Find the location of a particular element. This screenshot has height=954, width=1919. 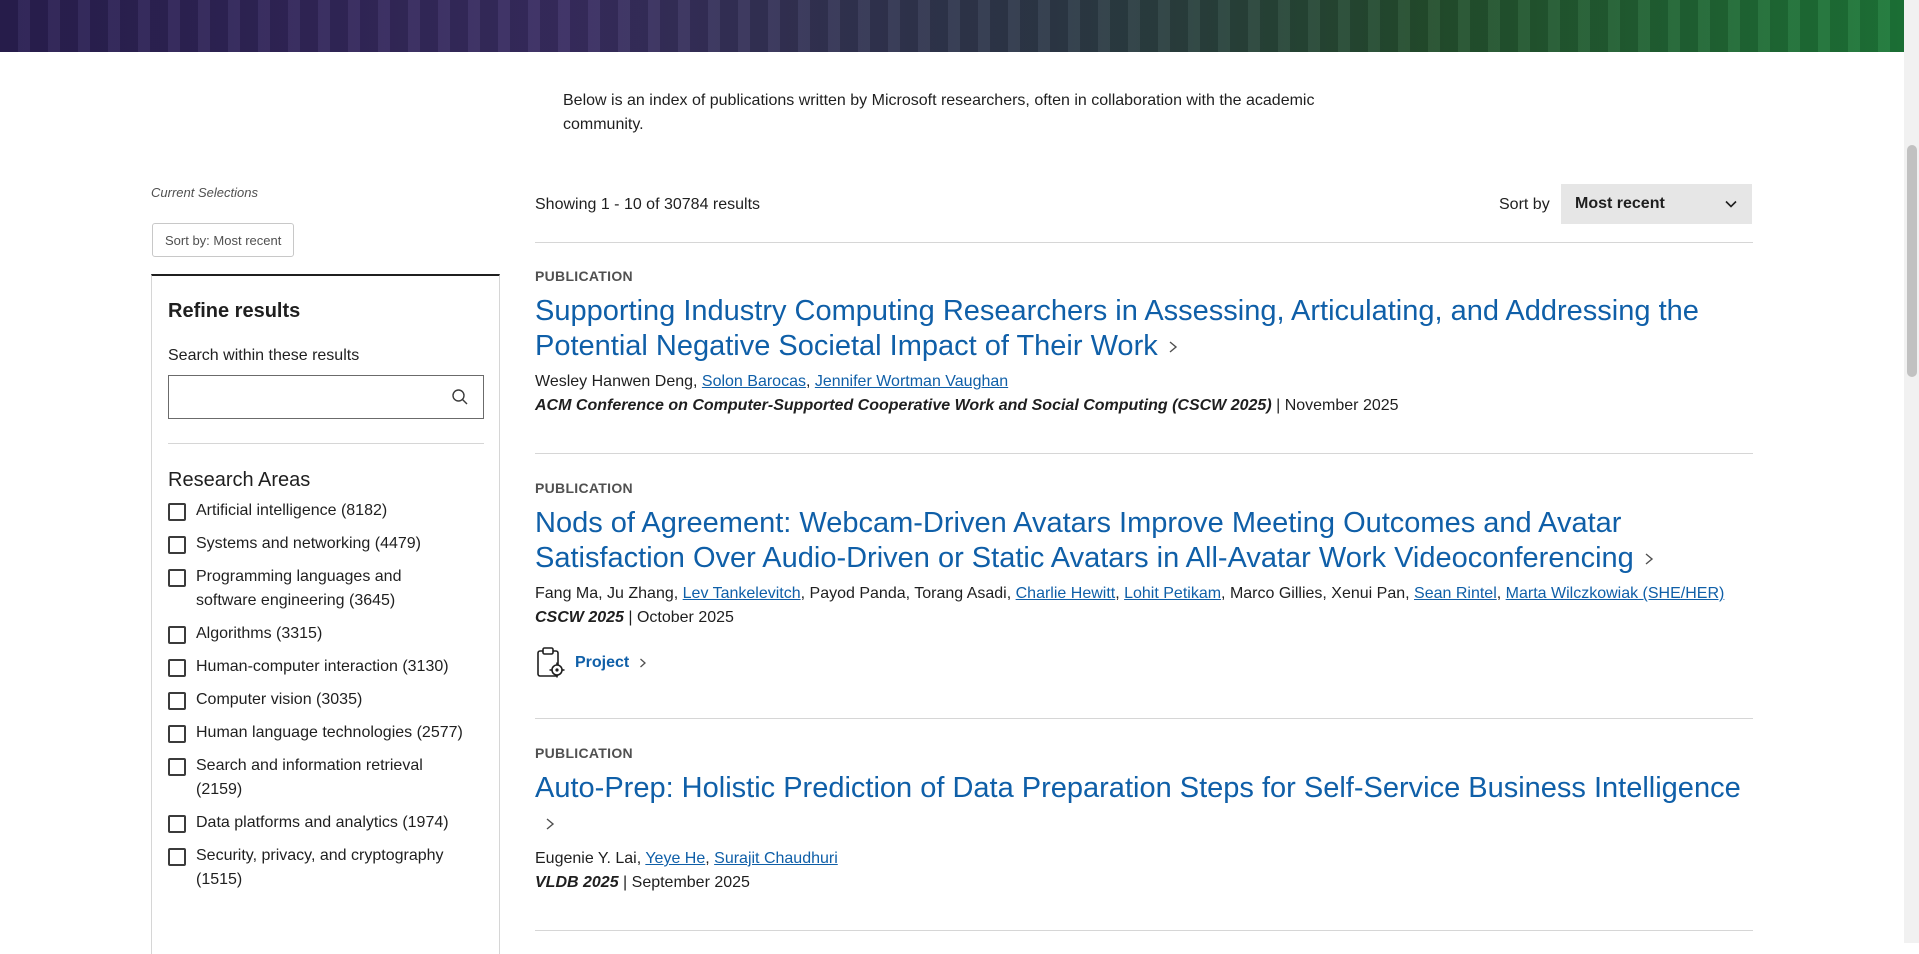

search-within-box is located at coordinates (326, 397).